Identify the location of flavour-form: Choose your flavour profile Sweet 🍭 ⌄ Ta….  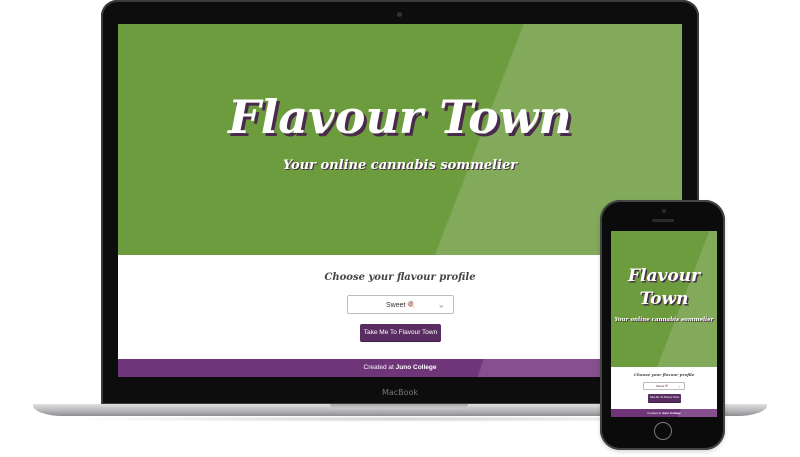
(664, 388).